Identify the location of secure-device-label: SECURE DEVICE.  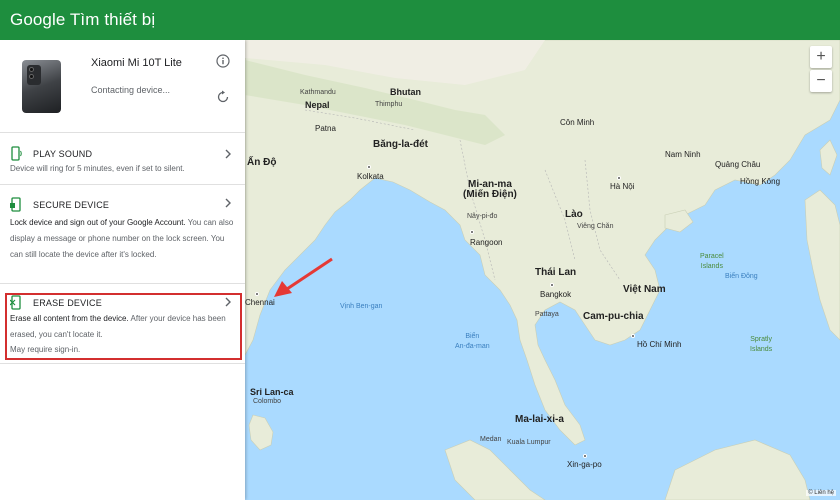
(71, 204).